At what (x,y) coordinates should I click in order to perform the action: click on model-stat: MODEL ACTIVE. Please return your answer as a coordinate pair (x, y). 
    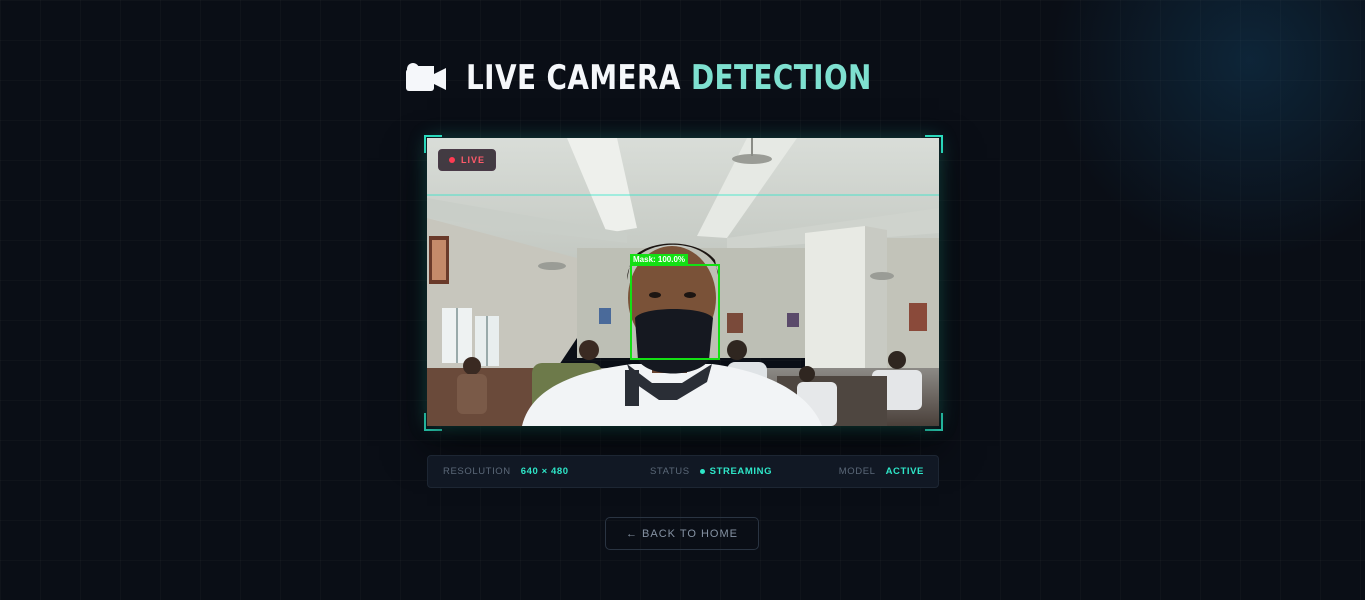
    Looking at the image, I should click on (881, 471).